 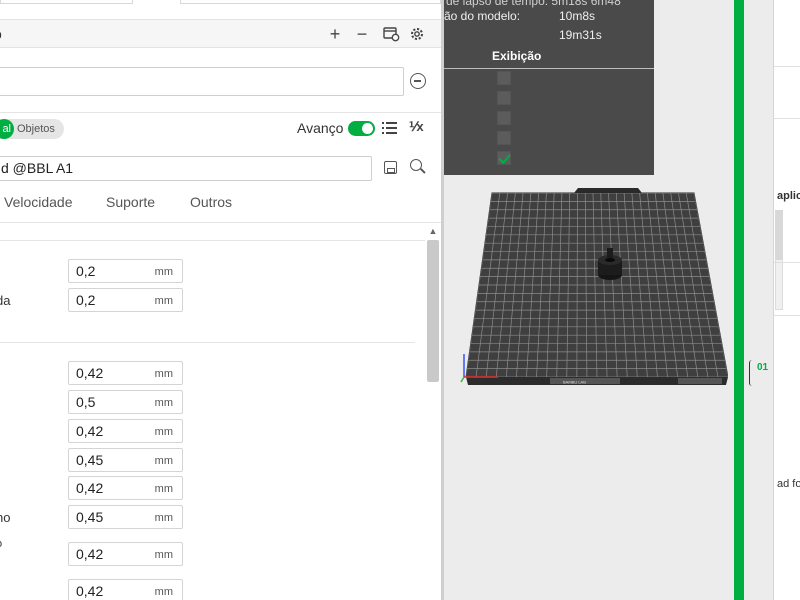 I want to click on tab-others: Outros, so click(x=211, y=202).